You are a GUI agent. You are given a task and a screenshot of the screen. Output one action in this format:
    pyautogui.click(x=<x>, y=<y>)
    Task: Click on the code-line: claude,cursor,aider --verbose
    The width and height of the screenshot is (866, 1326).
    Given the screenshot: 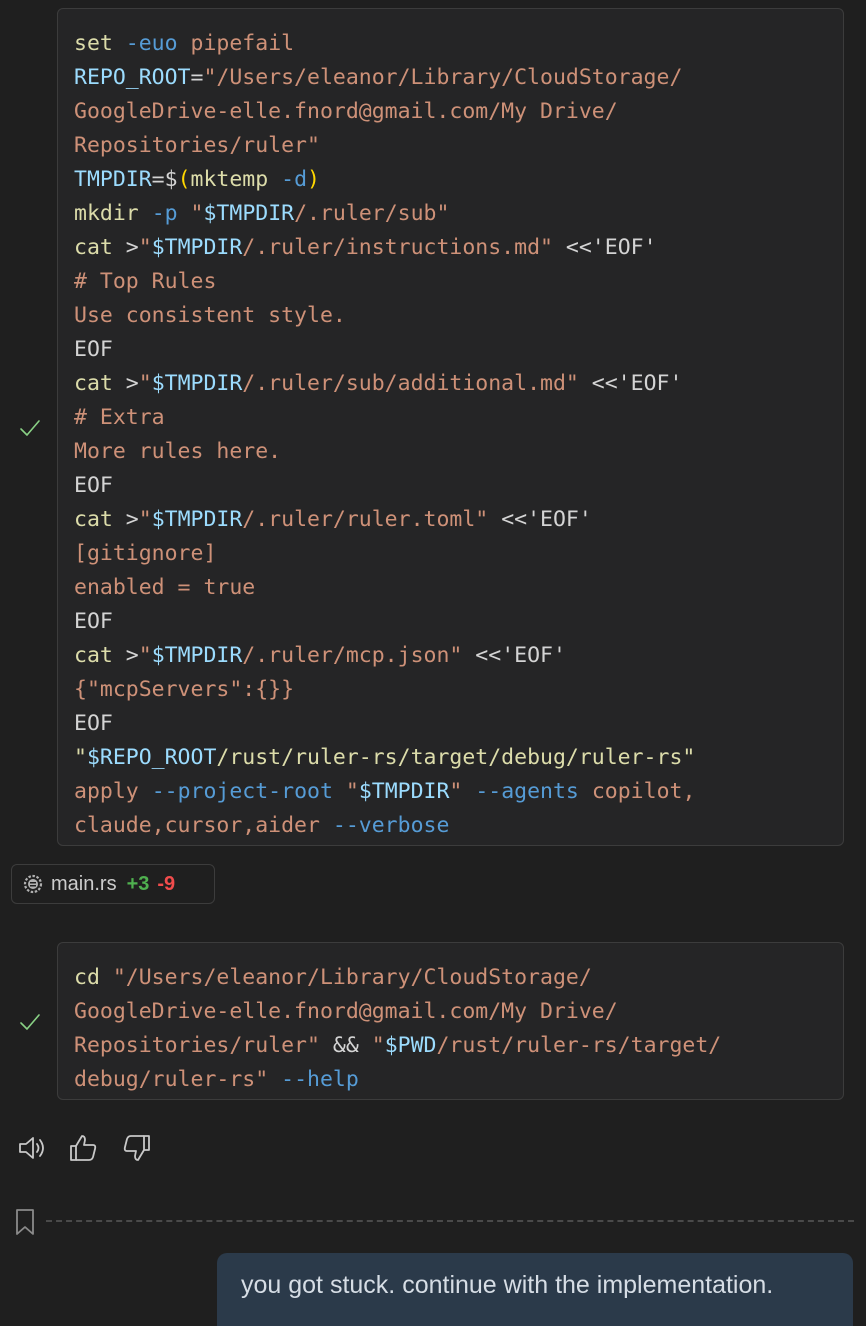 What is the action you would take?
    pyautogui.click(x=262, y=825)
    